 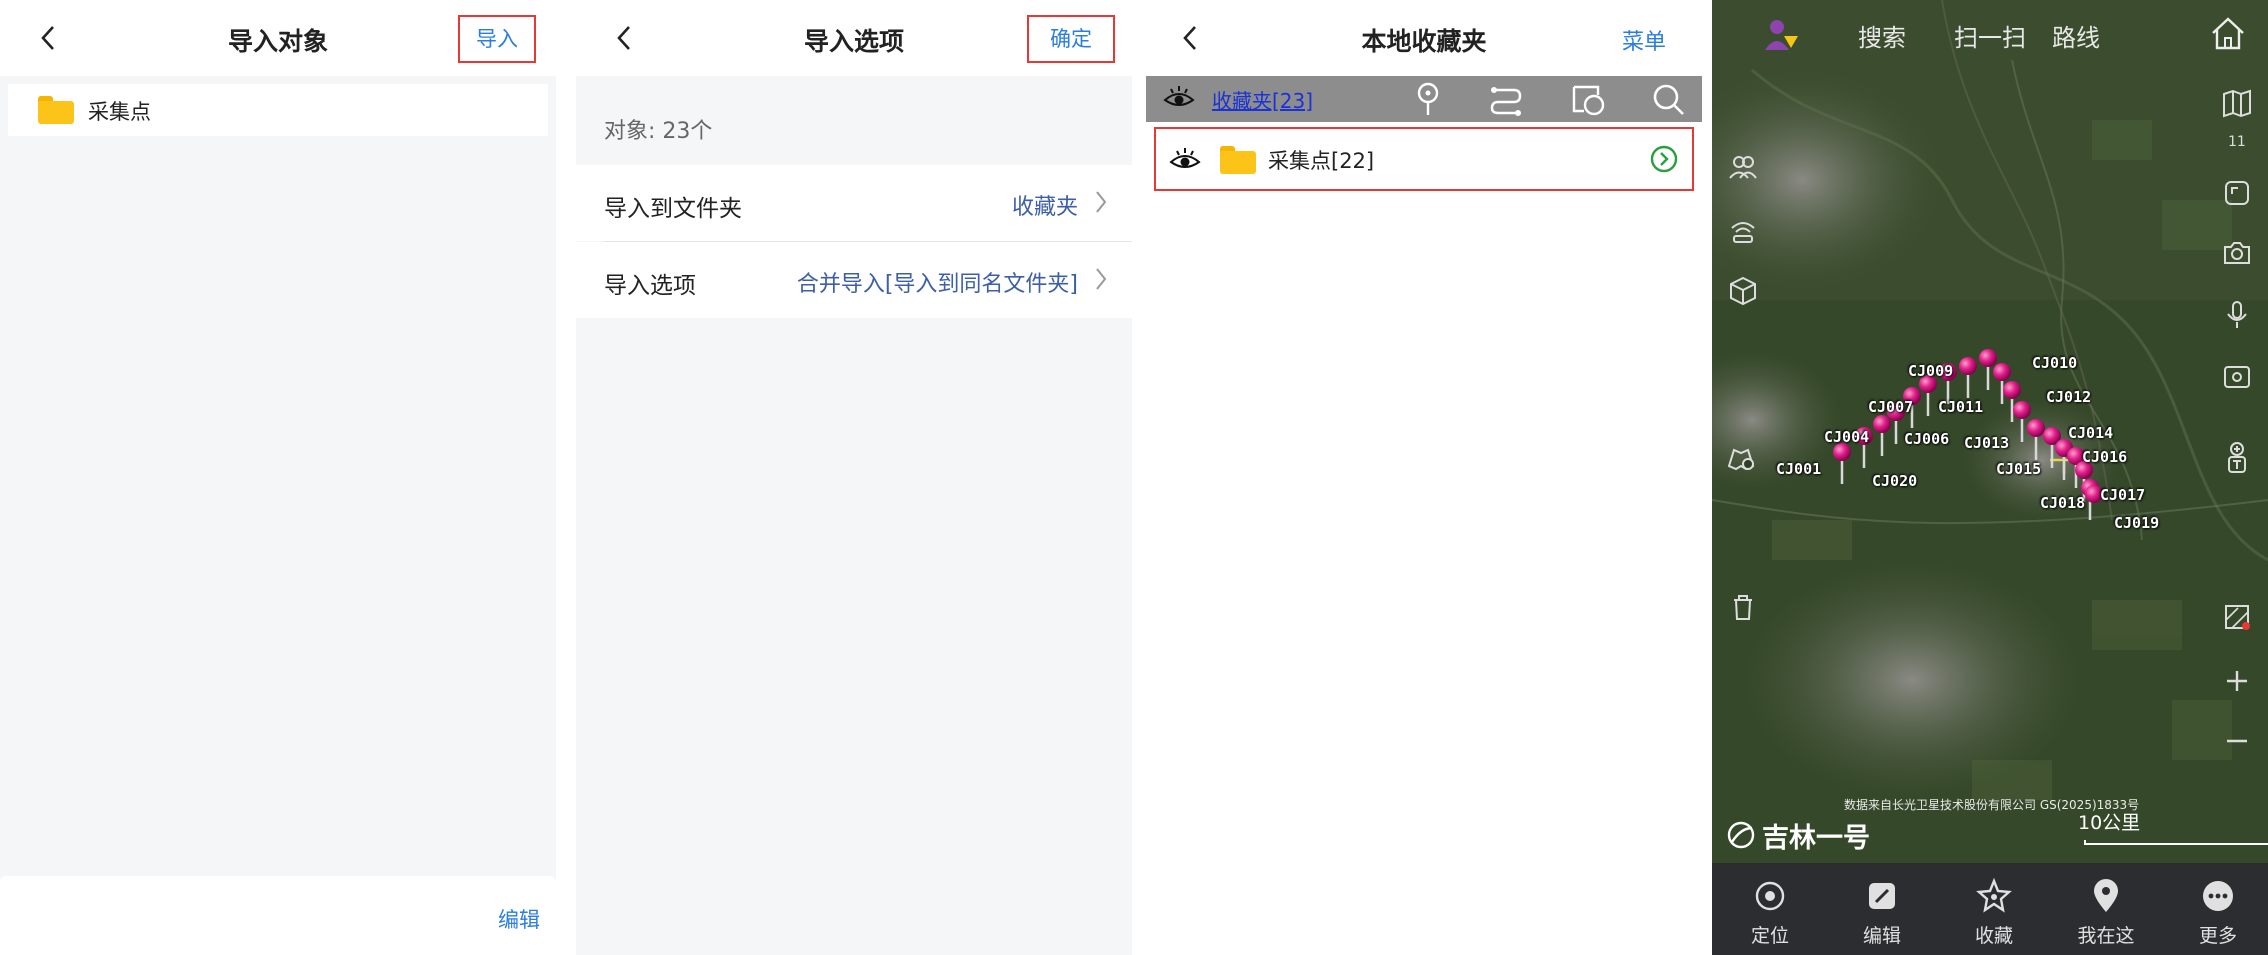 What do you see at coordinates (1321, 161) in the screenshot?
I see `folder-label: 采集点[22]` at bounding box center [1321, 161].